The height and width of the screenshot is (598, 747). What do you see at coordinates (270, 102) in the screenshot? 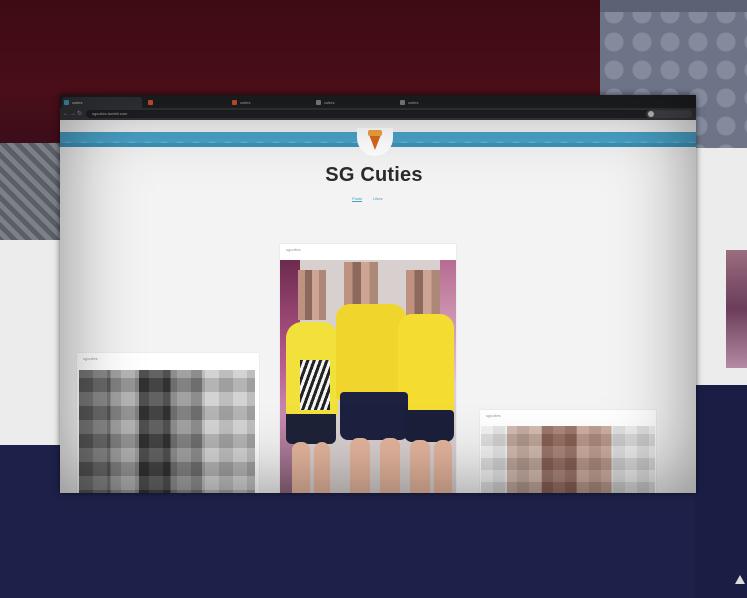
I see `browser-tab-3: cuties` at bounding box center [270, 102].